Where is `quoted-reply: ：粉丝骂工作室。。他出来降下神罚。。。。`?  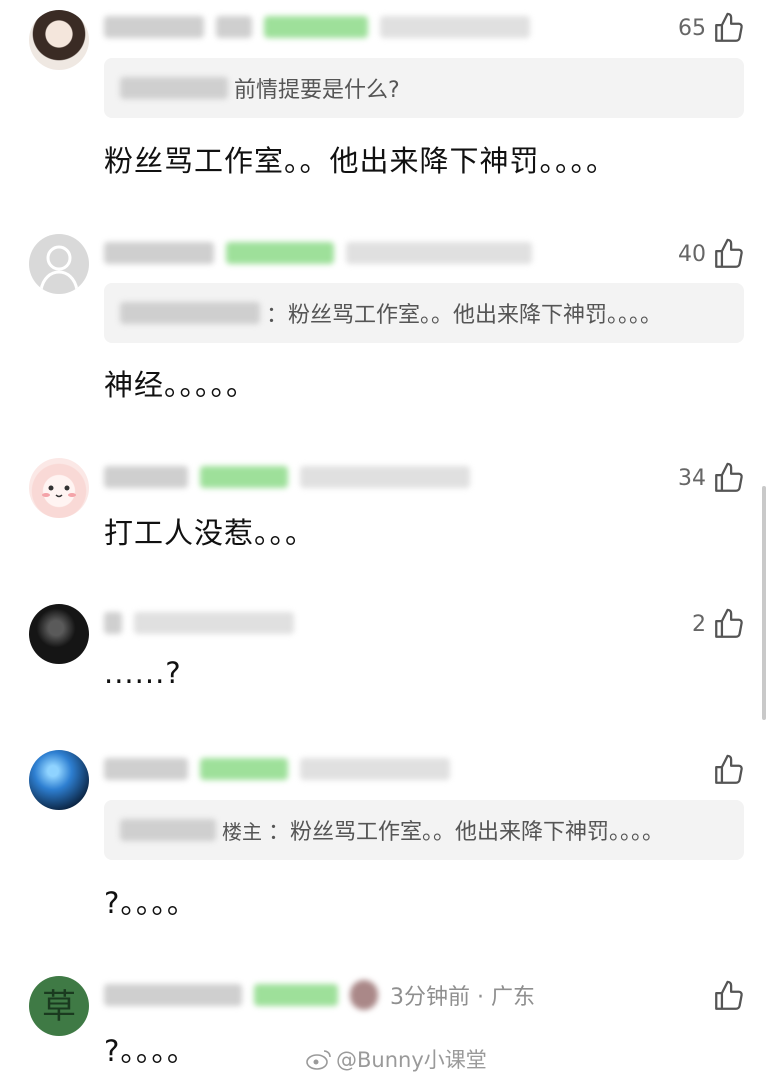
quoted-reply: ：粉丝骂工作室。。他出来降下神罚。。。。 is located at coordinates (424, 313).